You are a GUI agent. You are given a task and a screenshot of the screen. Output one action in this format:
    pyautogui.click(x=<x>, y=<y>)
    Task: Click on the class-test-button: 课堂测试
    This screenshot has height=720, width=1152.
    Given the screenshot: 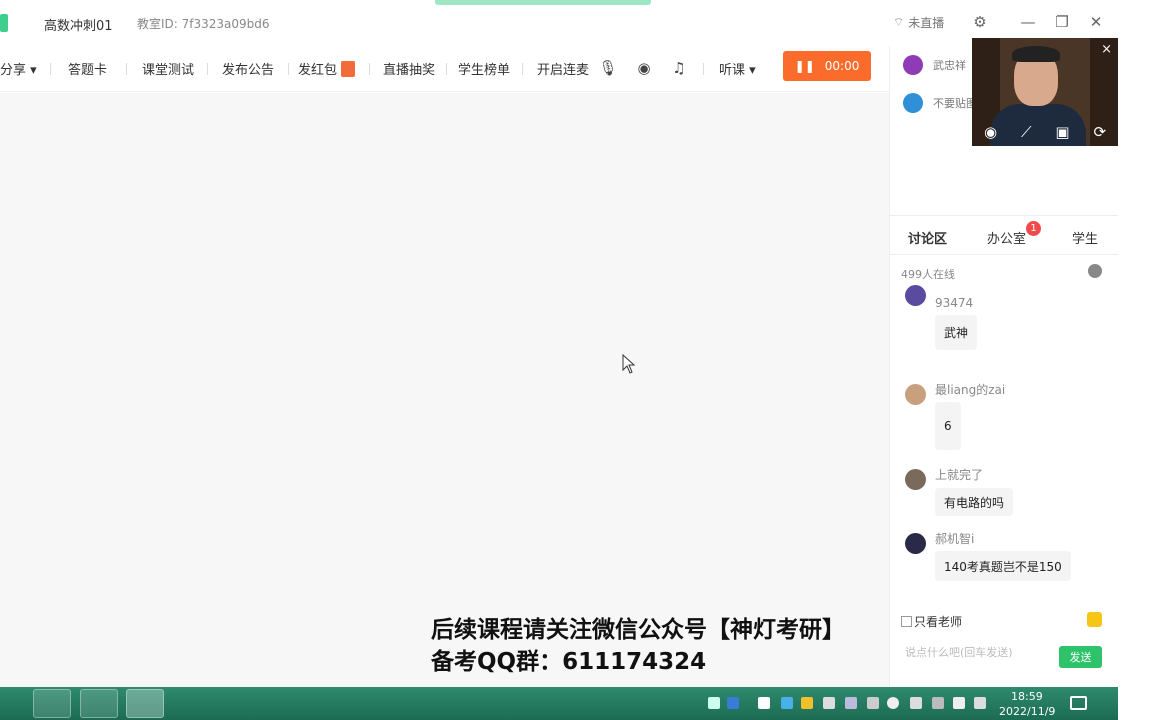 What is the action you would take?
    pyautogui.click(x=168, y=68)
    